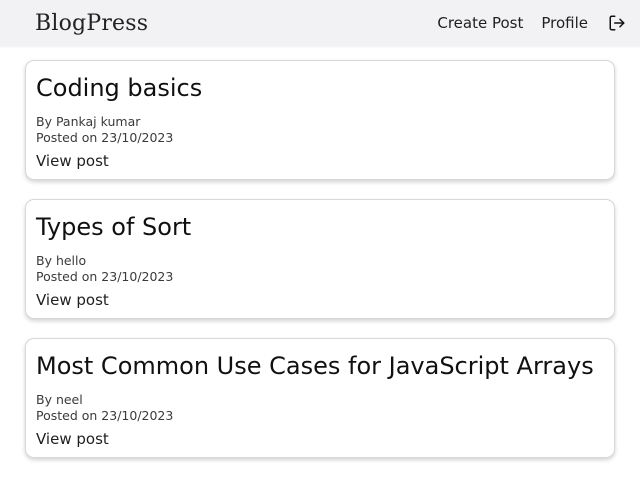 The image size is (640, 477). What do you see at coordinates (320, 88) in the screenshot?
I see `post-title: Coding basics` at bounding box center [320, 88].